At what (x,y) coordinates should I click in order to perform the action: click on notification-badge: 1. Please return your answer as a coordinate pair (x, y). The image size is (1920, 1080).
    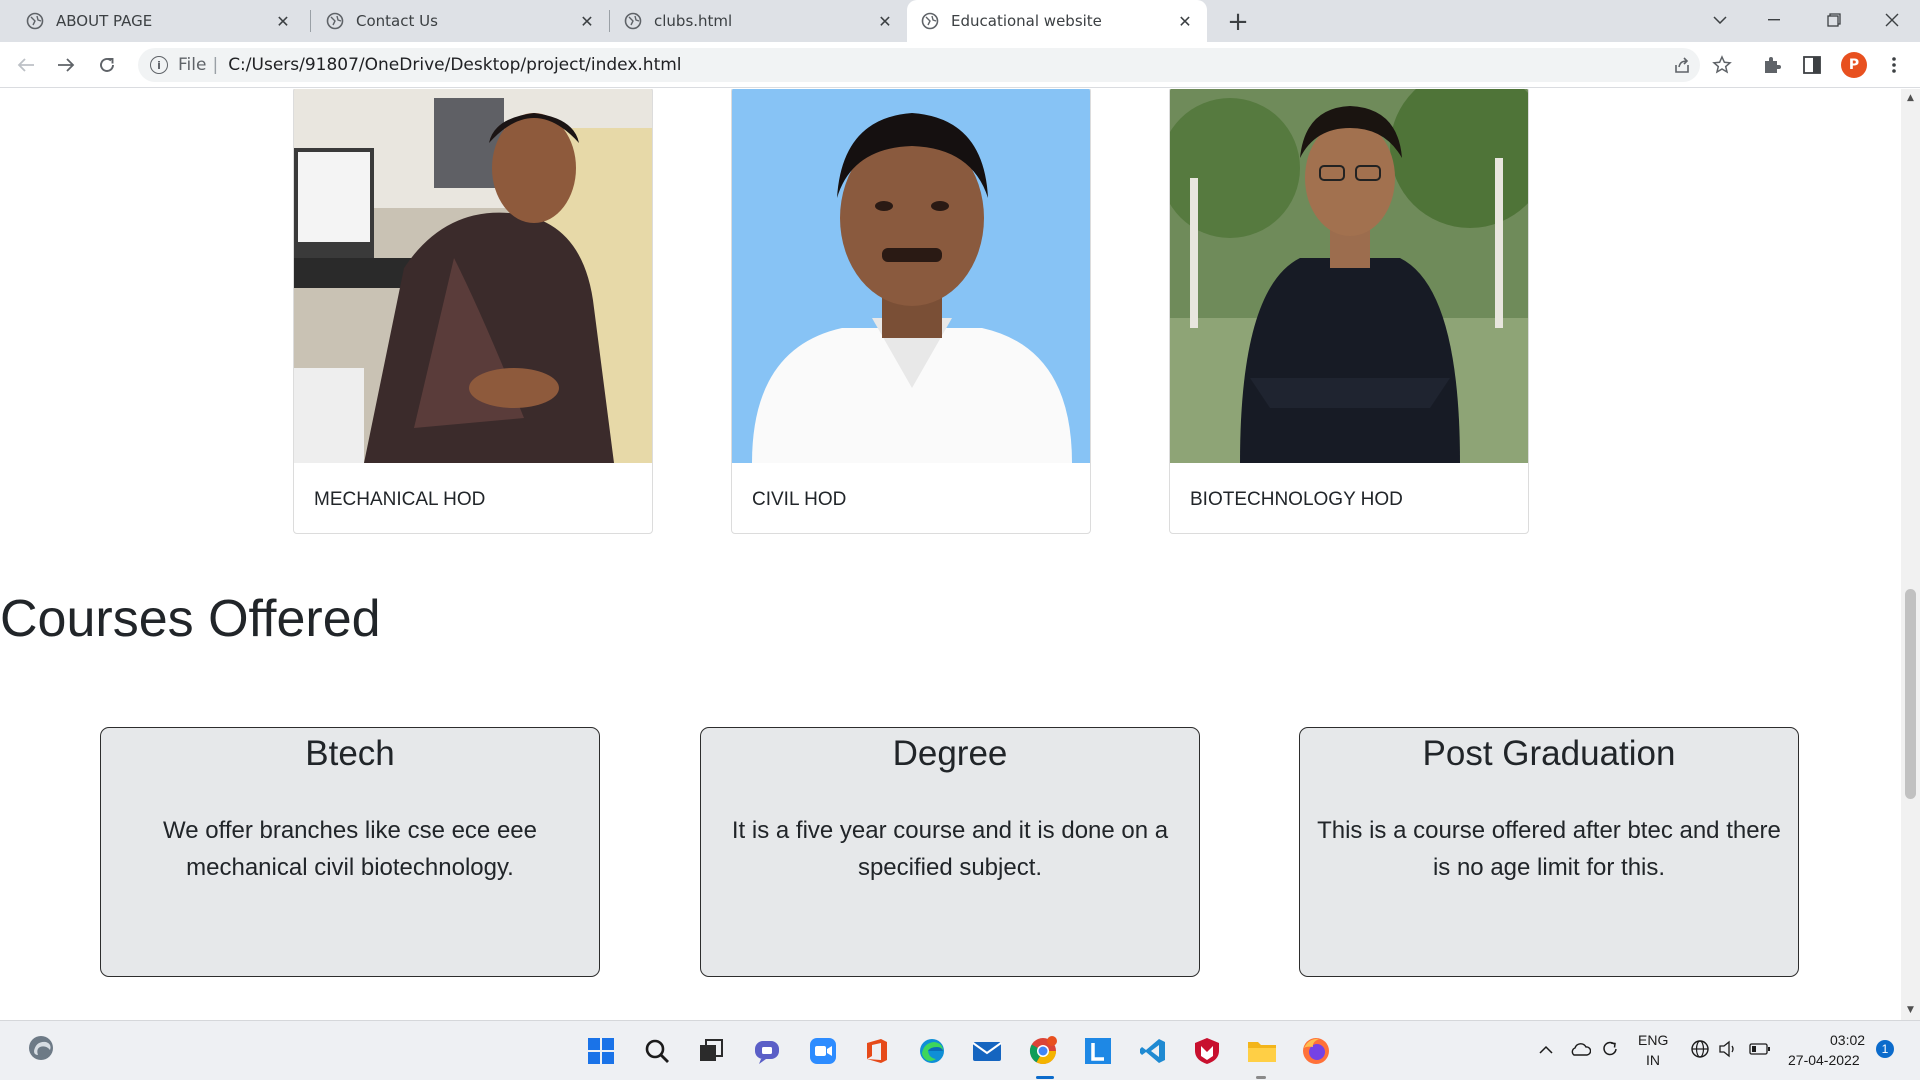
    Looking at the image, I should click on (1885, 1049).